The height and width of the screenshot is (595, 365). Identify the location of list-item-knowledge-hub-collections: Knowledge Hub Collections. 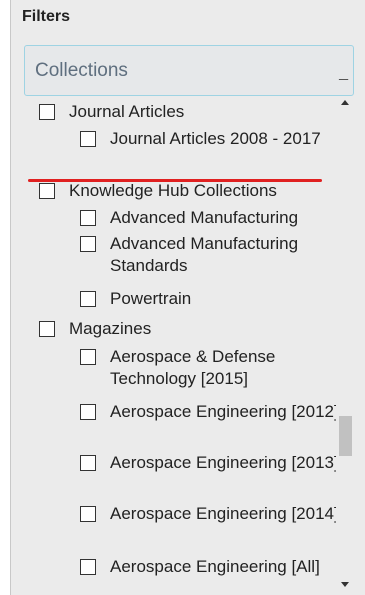
(158, 191).